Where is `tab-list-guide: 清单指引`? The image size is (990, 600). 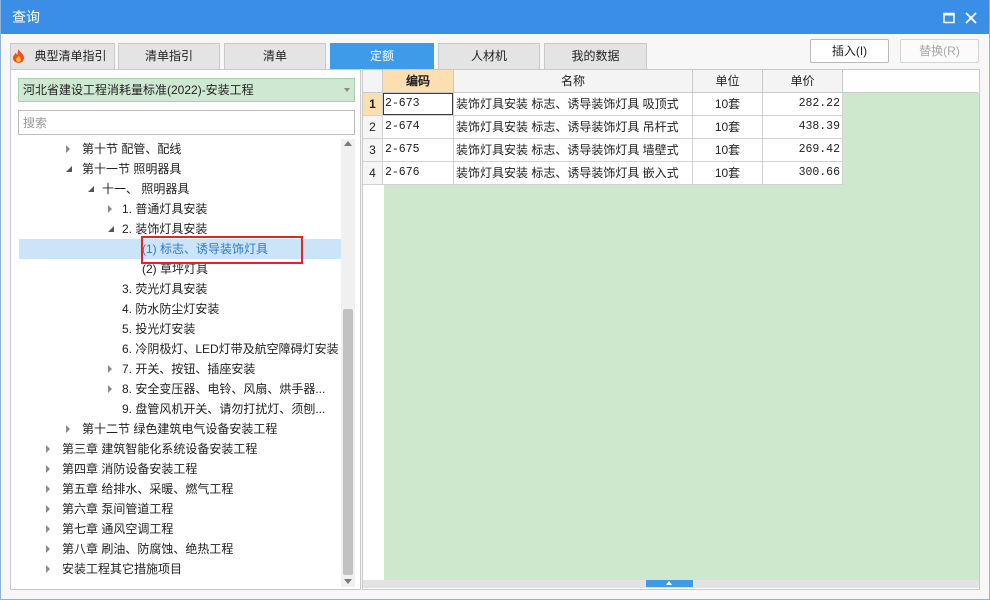 tab-list-guide: 清单指引 is located at coordinates (169, 56).